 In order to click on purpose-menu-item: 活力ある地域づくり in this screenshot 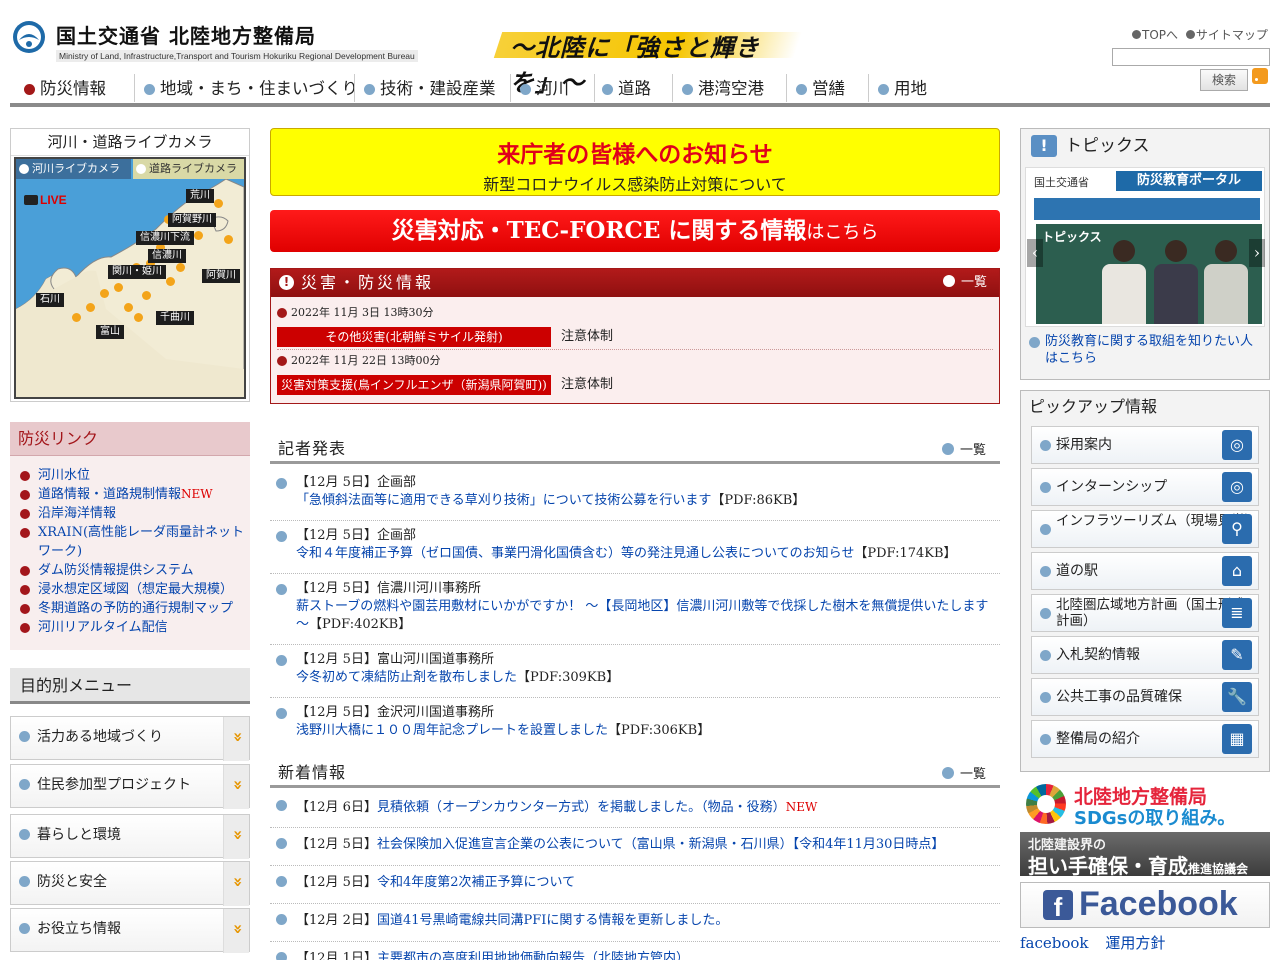, I will do `click(130, 738)`.